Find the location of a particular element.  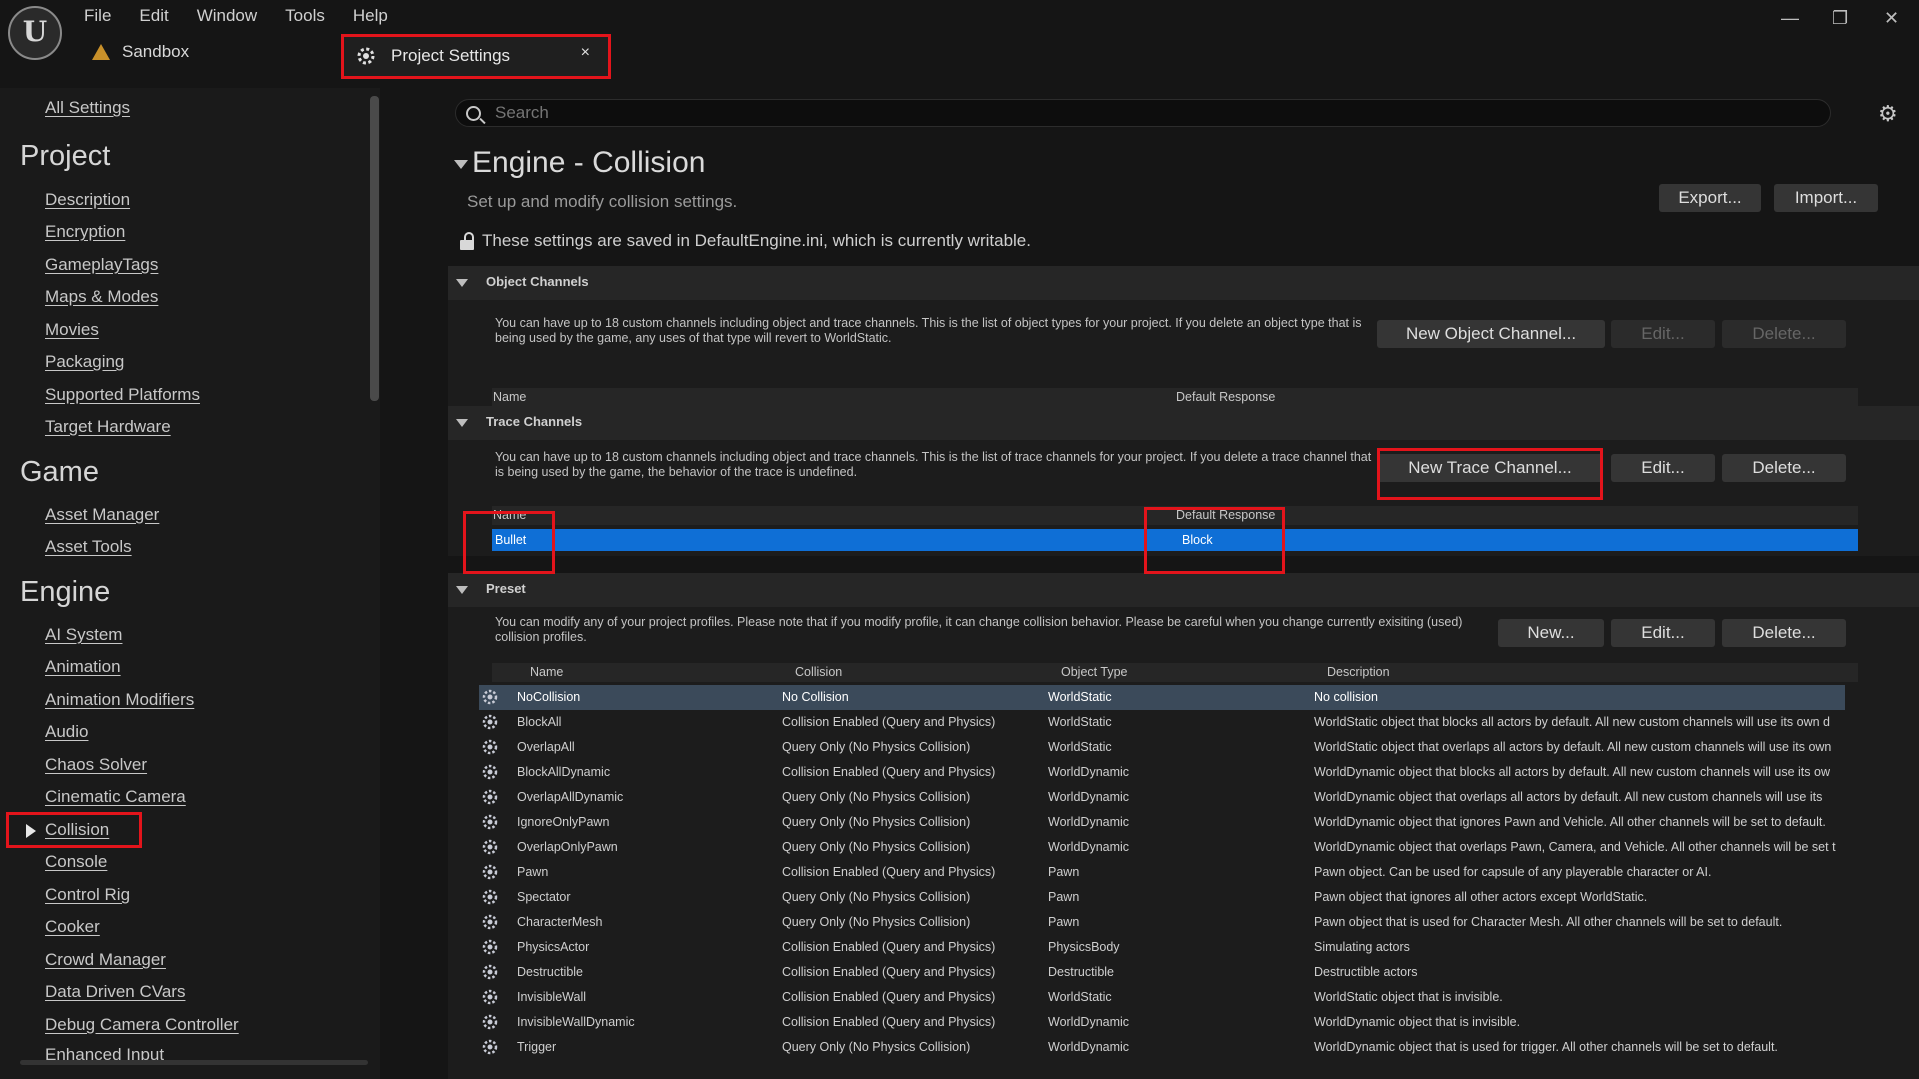

sidebar-item-audio: Audio is located at coordinates (66, 732).